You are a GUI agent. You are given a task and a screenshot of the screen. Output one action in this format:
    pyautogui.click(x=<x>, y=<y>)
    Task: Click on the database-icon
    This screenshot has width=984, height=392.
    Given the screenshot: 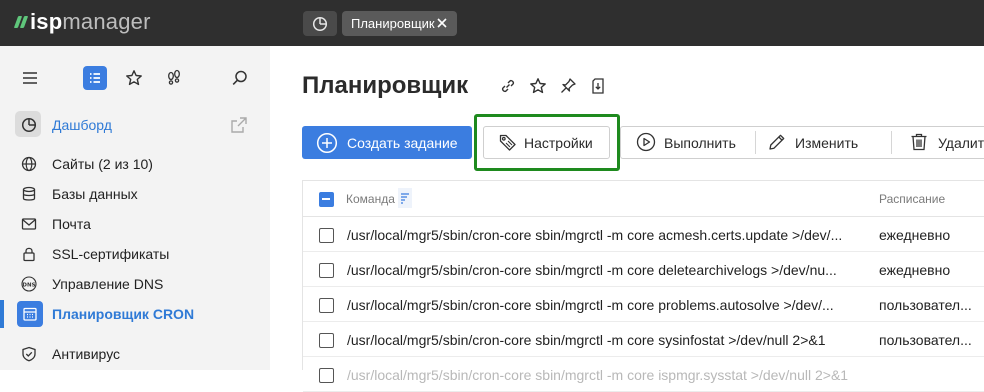 What is the action you would take?
    pyautogui.click(x=29, y=194)
    